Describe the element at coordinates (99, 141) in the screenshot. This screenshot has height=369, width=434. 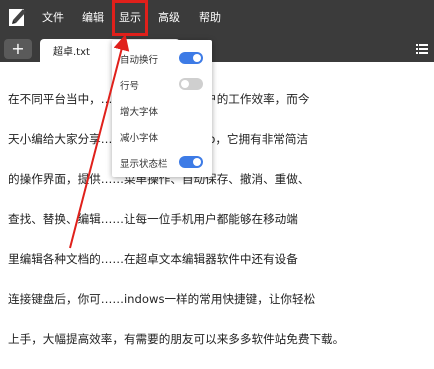
I see `annotation-arrow-icon` at that location.